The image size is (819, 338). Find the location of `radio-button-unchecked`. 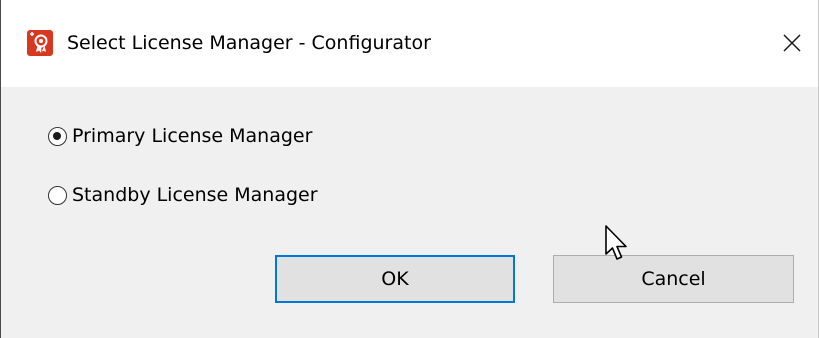

radio-button-unchecked is located at coordinates (57, 195).